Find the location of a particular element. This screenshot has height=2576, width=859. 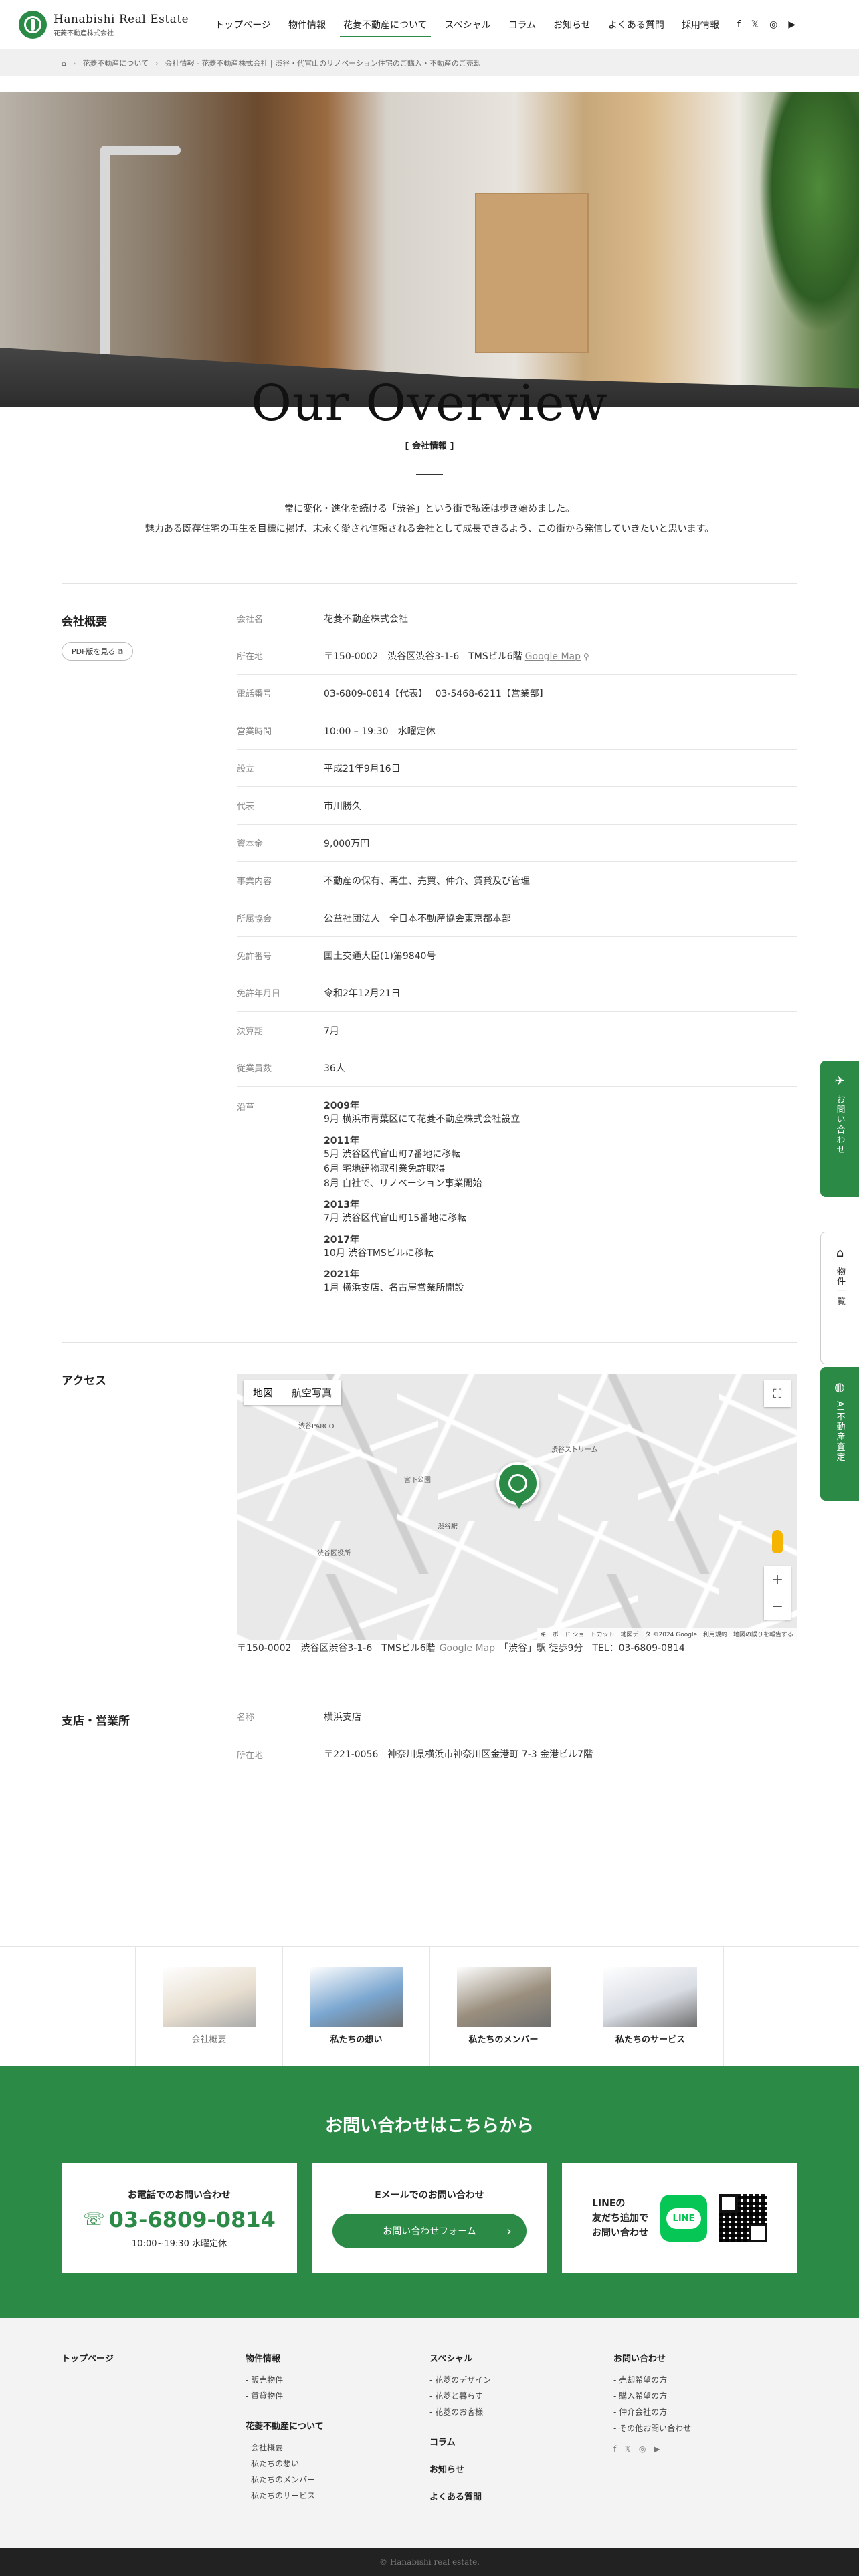

footer-link: 仲介会社の方 is located at coordinates (705, 2412).